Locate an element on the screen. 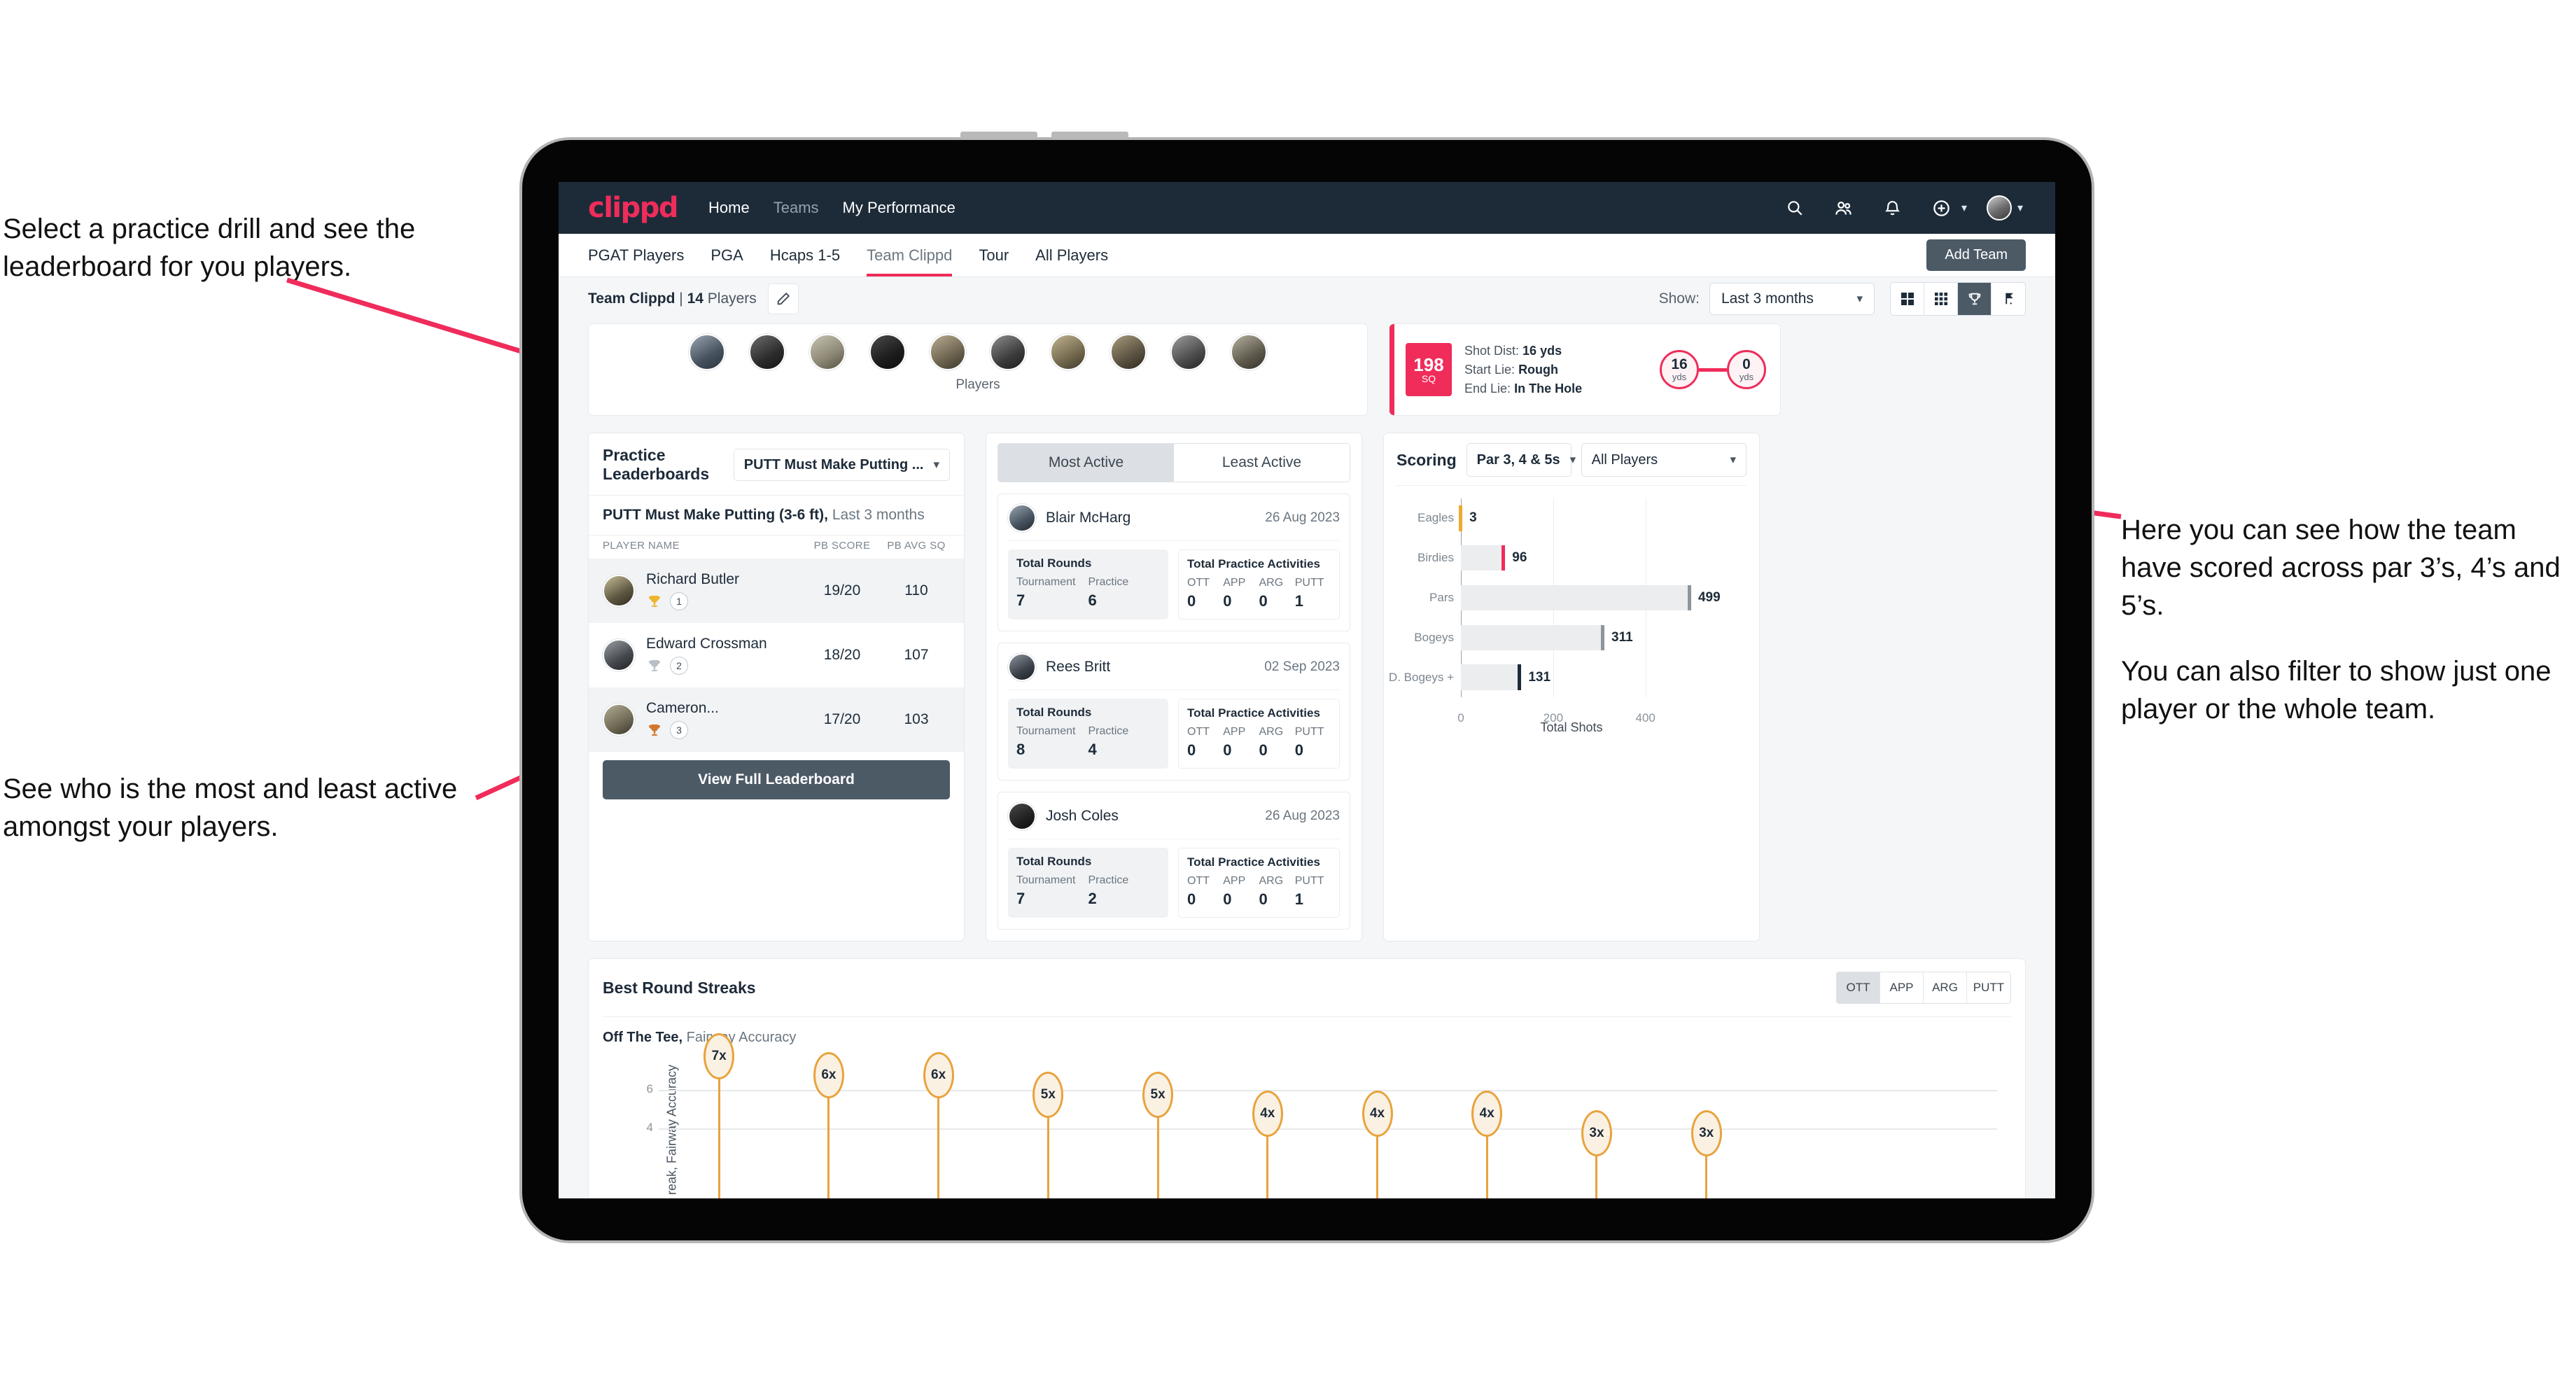 This screenshot has width=2576, height=1386. tab-pgat-players: PGAT Players is located at coordinates (636, 255).